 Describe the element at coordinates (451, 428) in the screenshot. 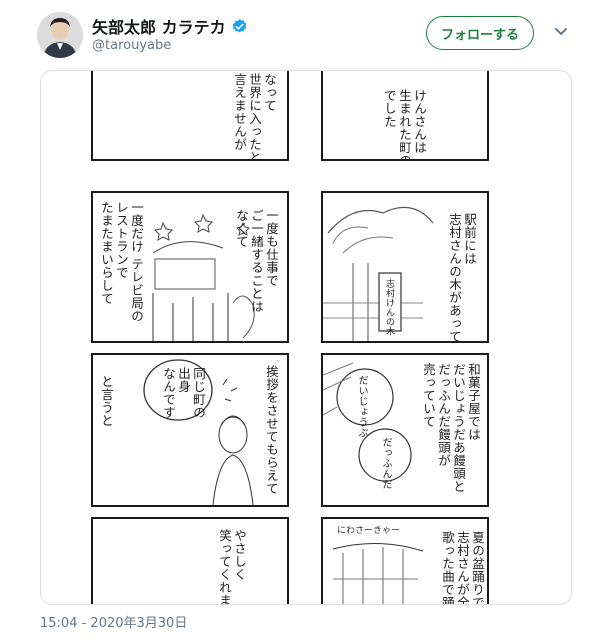

I see `panel-text: 和菓子屋では だいじょうだあ饅頭と だっふんだ饅頭が 売っていて` at that location.